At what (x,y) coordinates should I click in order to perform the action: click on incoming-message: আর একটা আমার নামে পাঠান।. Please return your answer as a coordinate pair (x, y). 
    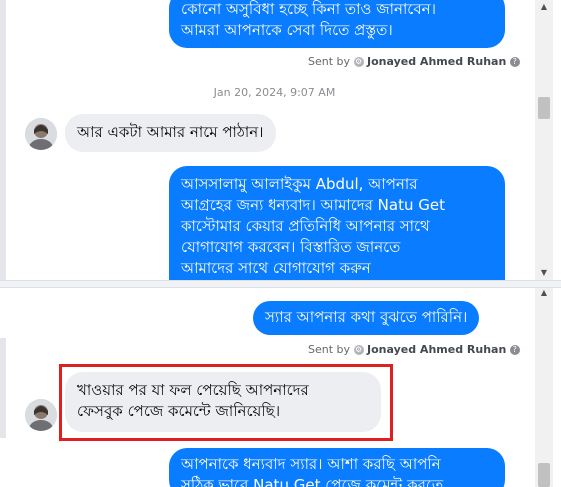
    Looking at the image, I should click on (170, 133).